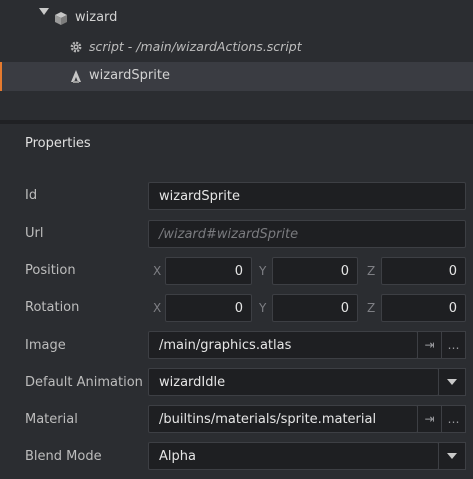 This screenshot has height=479, width=473. What do you see at coordinates (315, 271) in the screenshot?
I see `position-y-field: 0` at bounding box center [315, 271].